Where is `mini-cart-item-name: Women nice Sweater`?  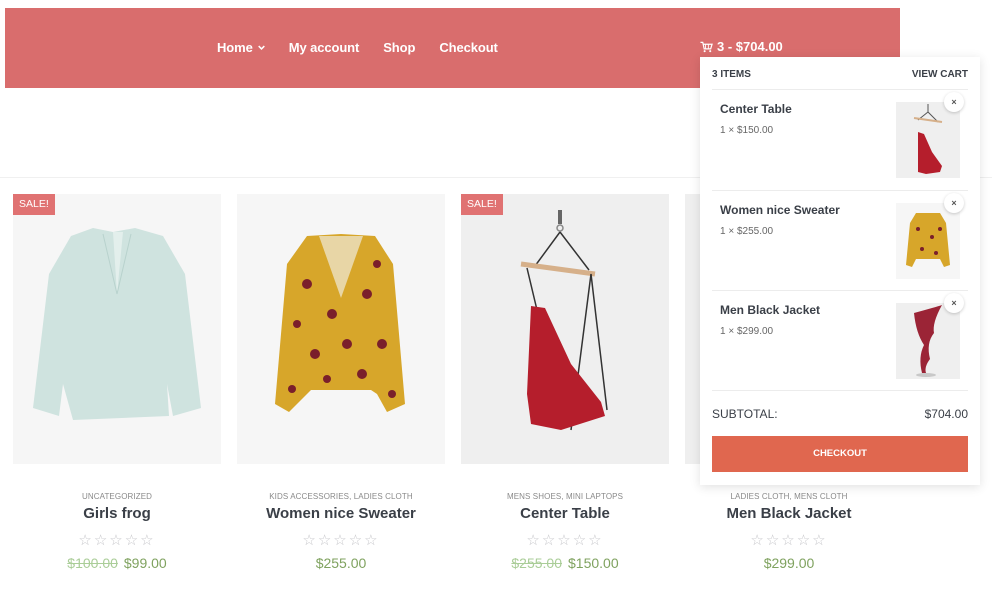 mini-cart-item-name: Women nice Sweater is located at coordinates (780, 210).